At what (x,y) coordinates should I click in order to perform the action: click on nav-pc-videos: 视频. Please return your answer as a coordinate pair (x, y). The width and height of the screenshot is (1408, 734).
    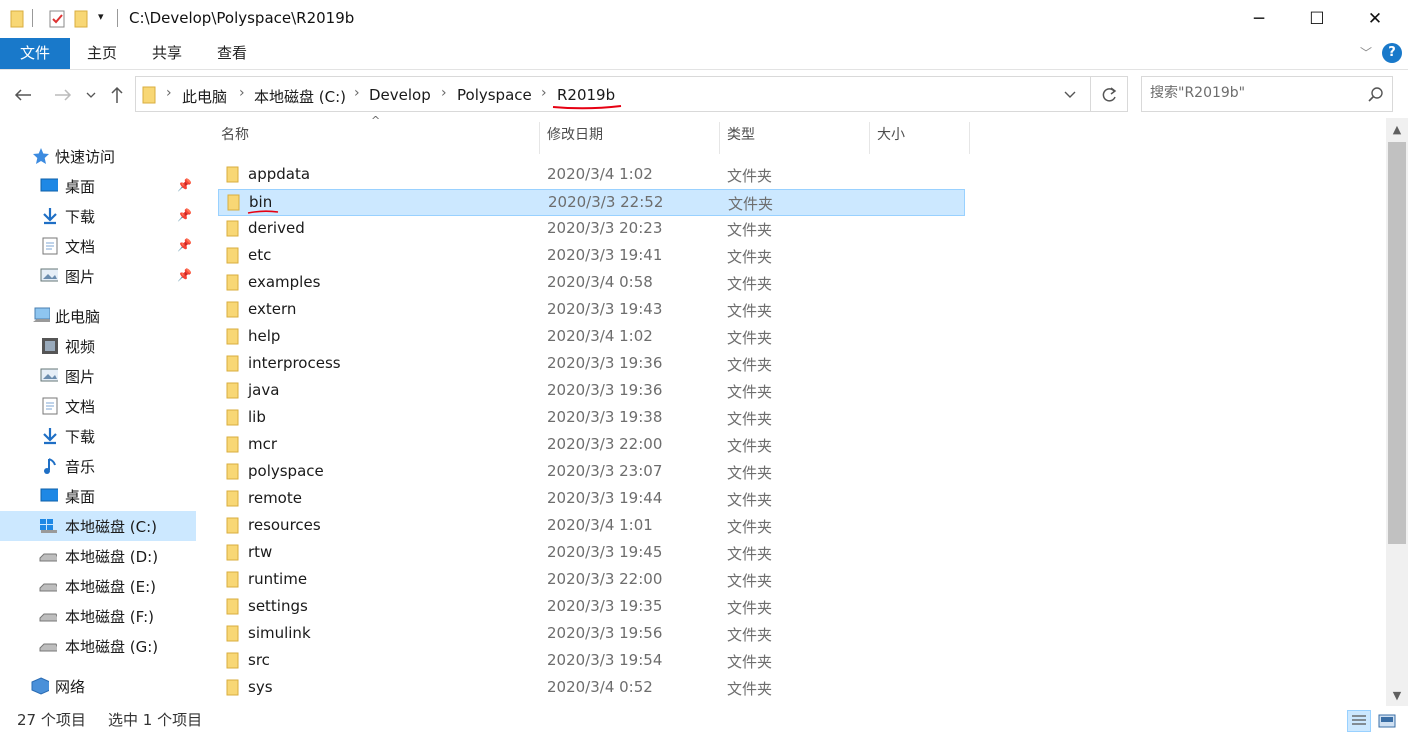
    Looking at the image, I should click on (98, 346).